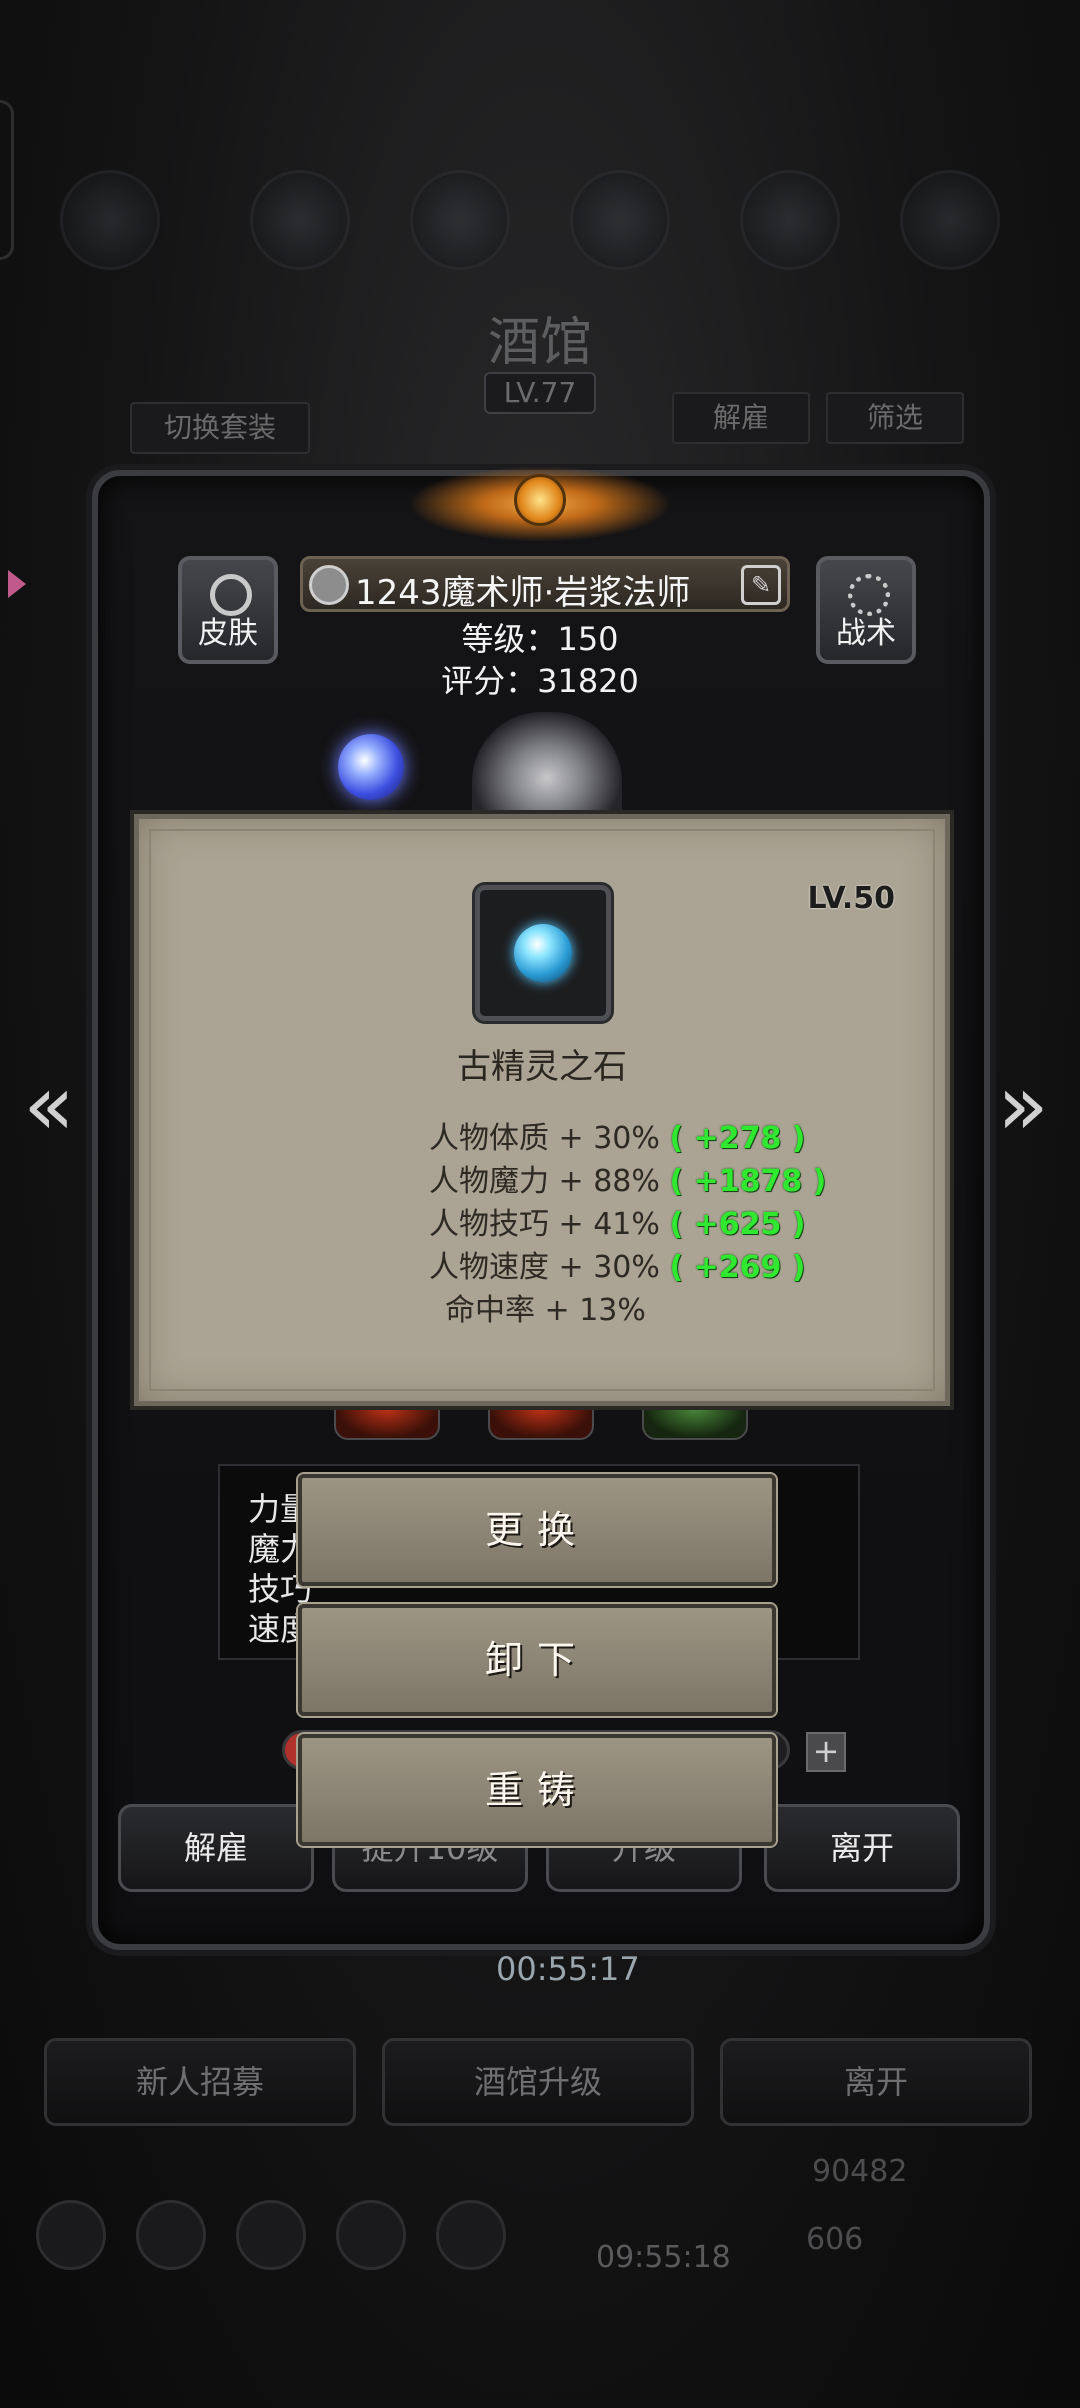  What do you see at coordinates (737, 1267) in the screenshot?
I see `attr-bonus: ( +269 )` at bounding box center [737, 1267].